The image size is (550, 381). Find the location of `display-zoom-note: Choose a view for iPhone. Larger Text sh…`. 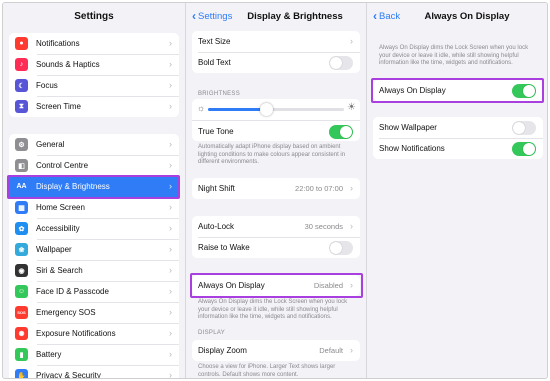

display-zoom-note: Choose a view for iPhone. Larger Text sh… is located at coordinates (267, 371).